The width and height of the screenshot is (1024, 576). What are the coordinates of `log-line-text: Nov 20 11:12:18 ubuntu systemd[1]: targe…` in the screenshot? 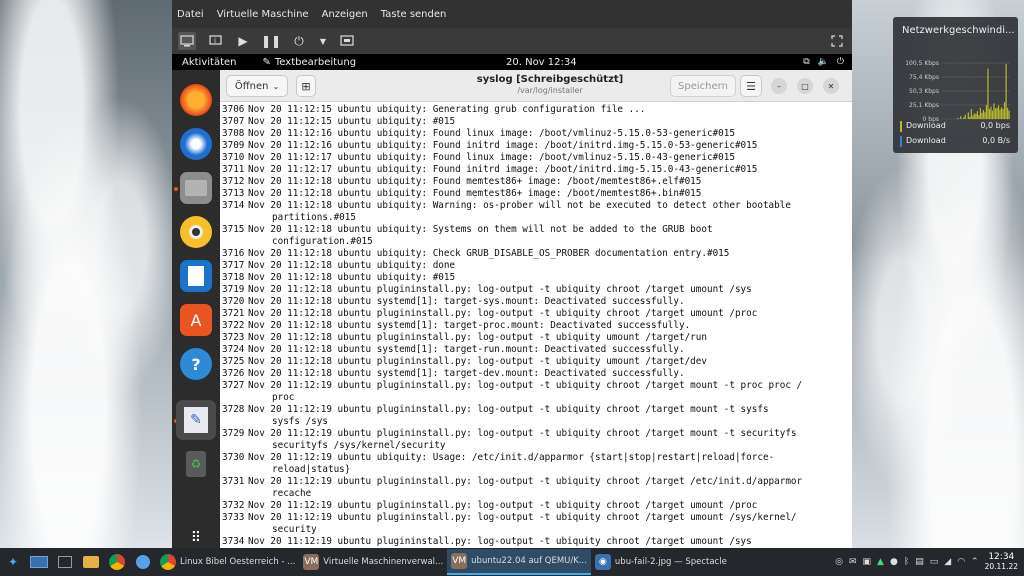 It's located at (469, 325).